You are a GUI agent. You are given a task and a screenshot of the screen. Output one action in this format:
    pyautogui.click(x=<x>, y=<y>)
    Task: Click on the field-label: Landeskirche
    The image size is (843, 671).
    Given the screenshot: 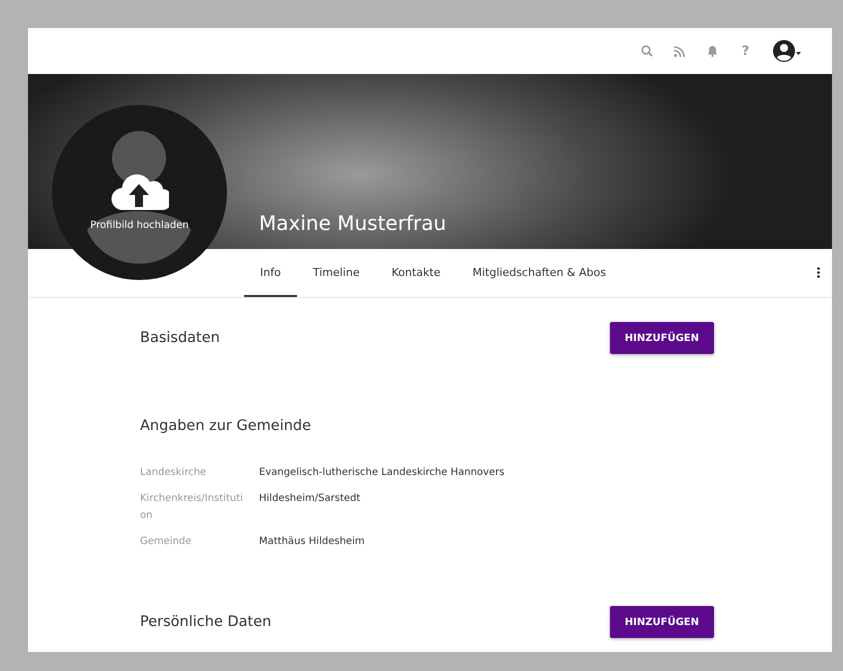 What is the action you would take?
    pyautogui.click(x=174, y=473)
    